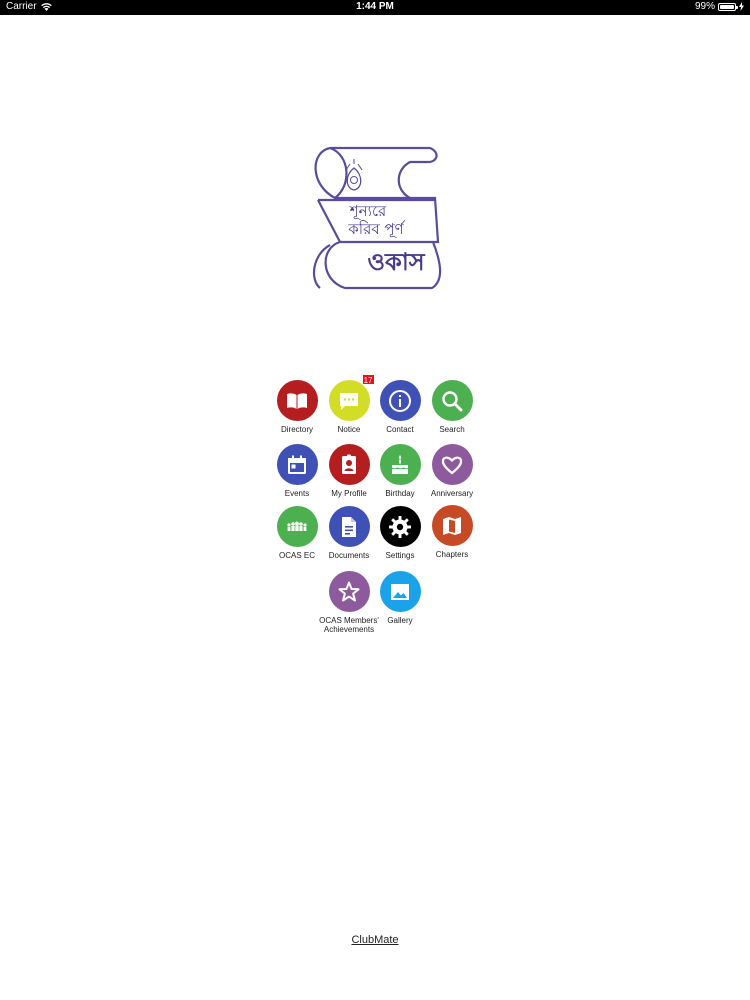  I want to click on gallery-label: Gallery, so click(400, 620).